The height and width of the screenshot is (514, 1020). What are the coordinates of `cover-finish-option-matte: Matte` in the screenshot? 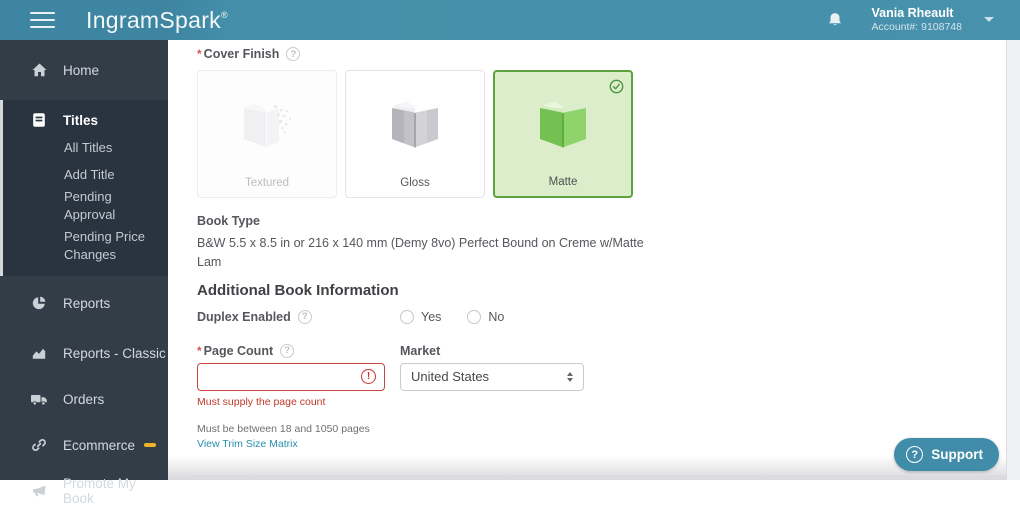 It's located at (563, 134).